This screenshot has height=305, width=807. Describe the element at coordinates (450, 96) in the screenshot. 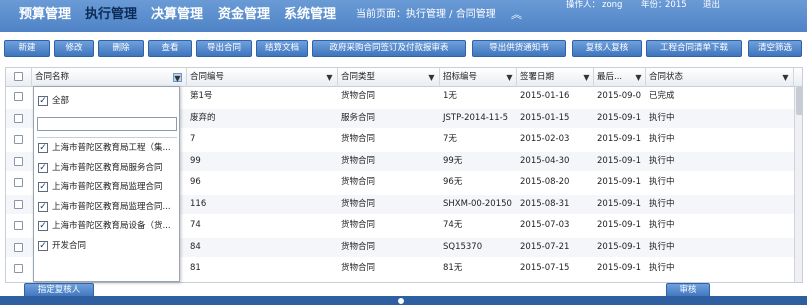

I see `cell-bid-number: 1无` at that location.